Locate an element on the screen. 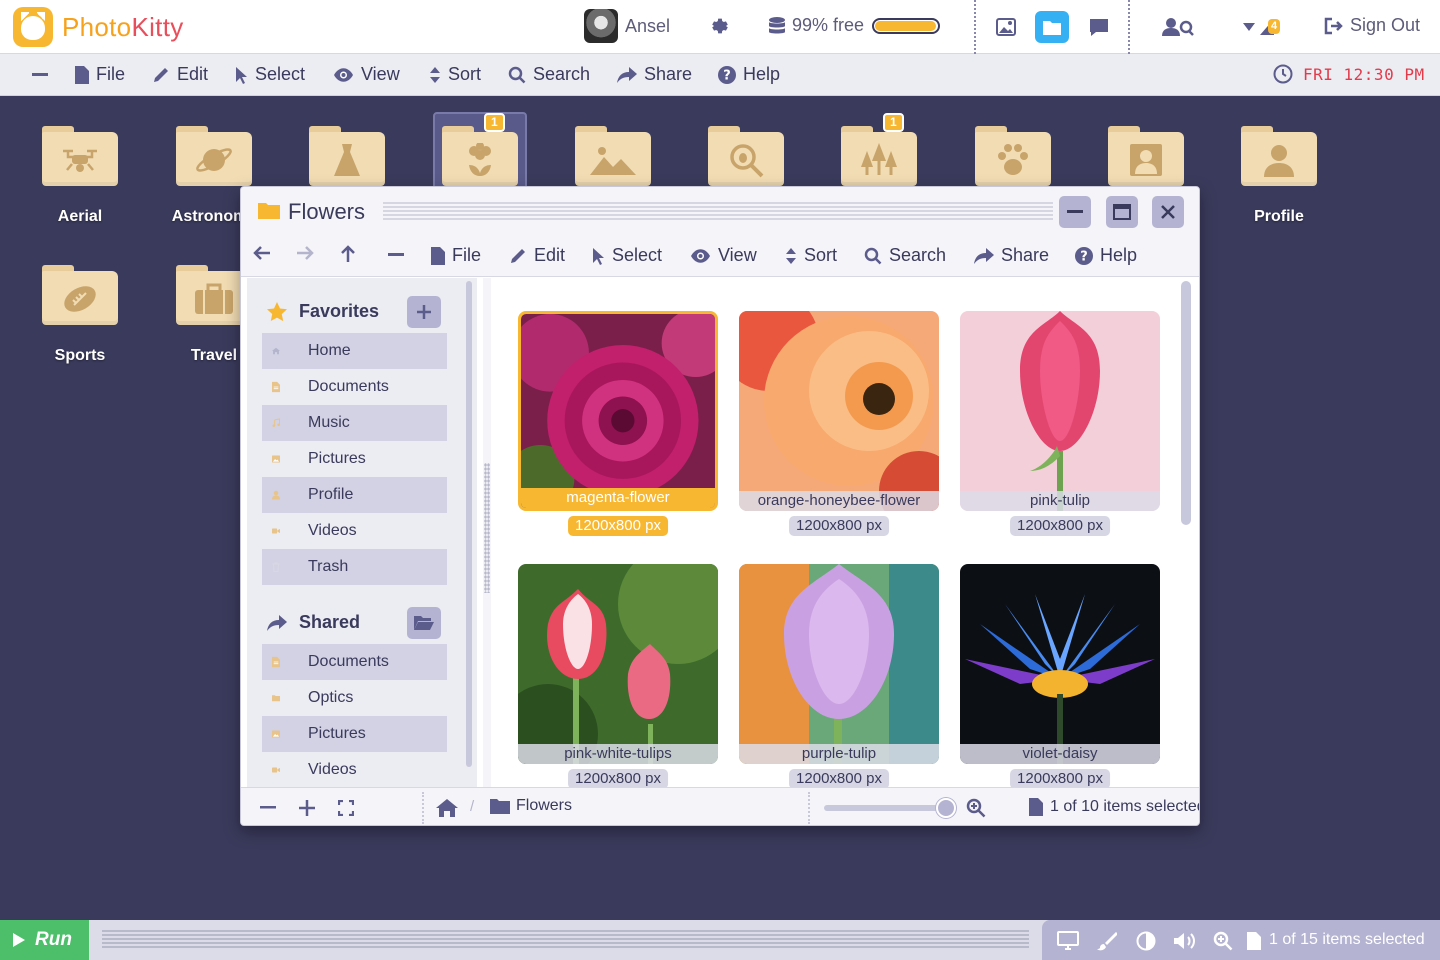 Image resolution: width=1440 pixels, height=960 pixels. zoom-out-icon is located at coordinates (268, 808).